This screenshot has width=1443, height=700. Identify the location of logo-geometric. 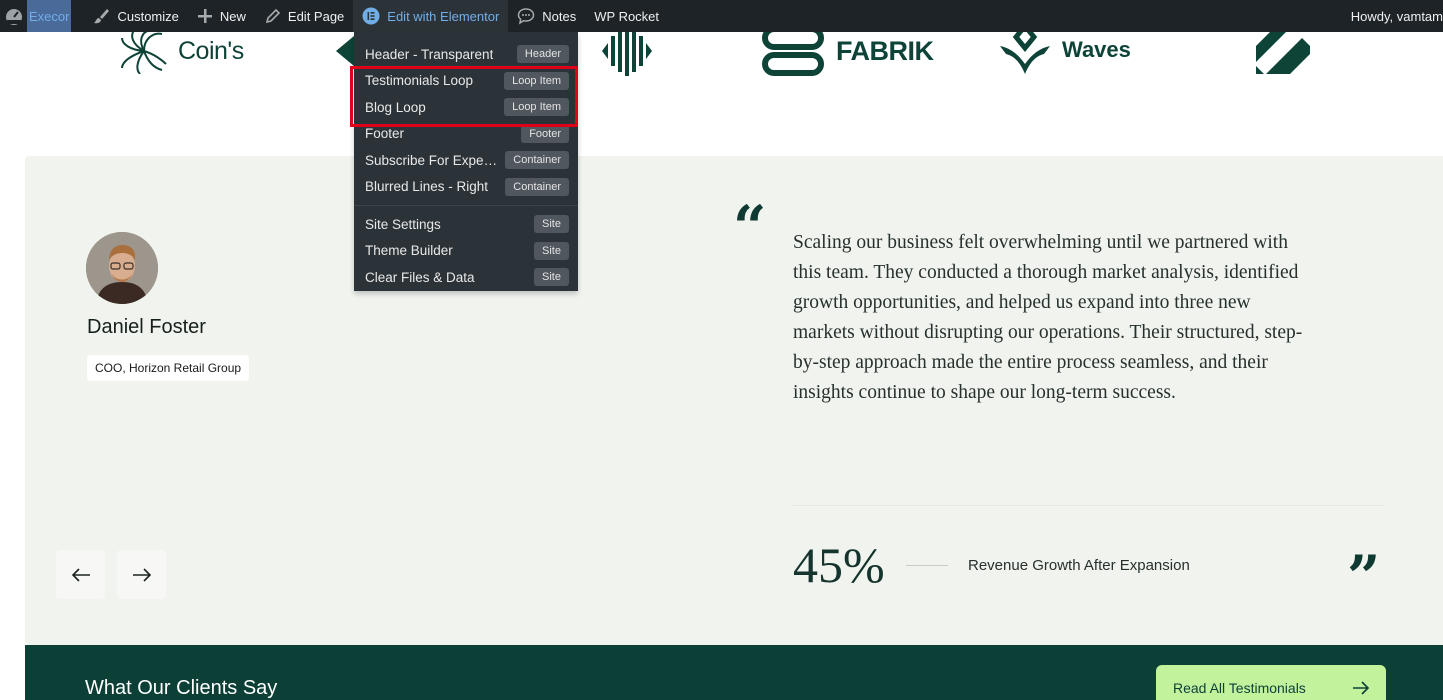
(1282, 50).